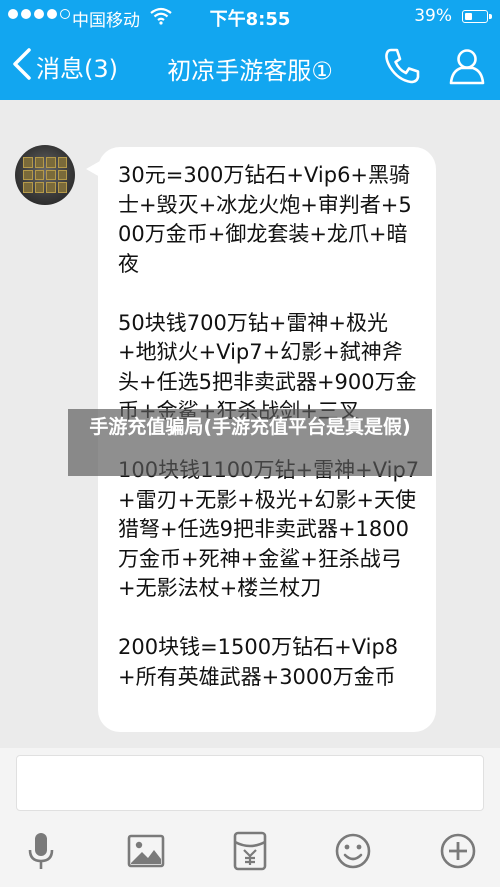 The width and height of the screenshot is (500, 887). What do you see at coordinates (45, 175) in the screenshot?
I see `avatar` at bounding box center [45, 175].